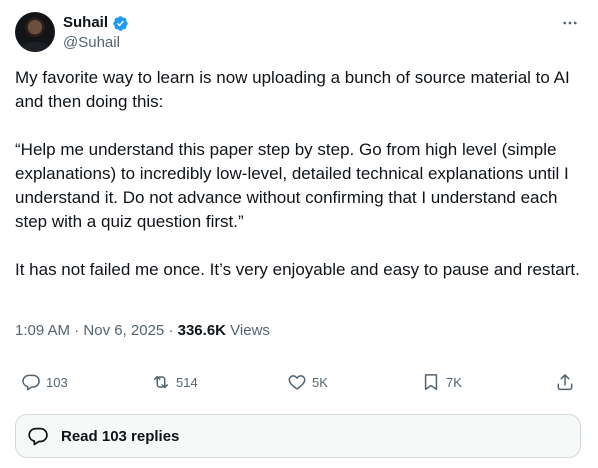 This screenshot has height=468, width=598. I want to click on repost-count: 514, so click(187, 382).